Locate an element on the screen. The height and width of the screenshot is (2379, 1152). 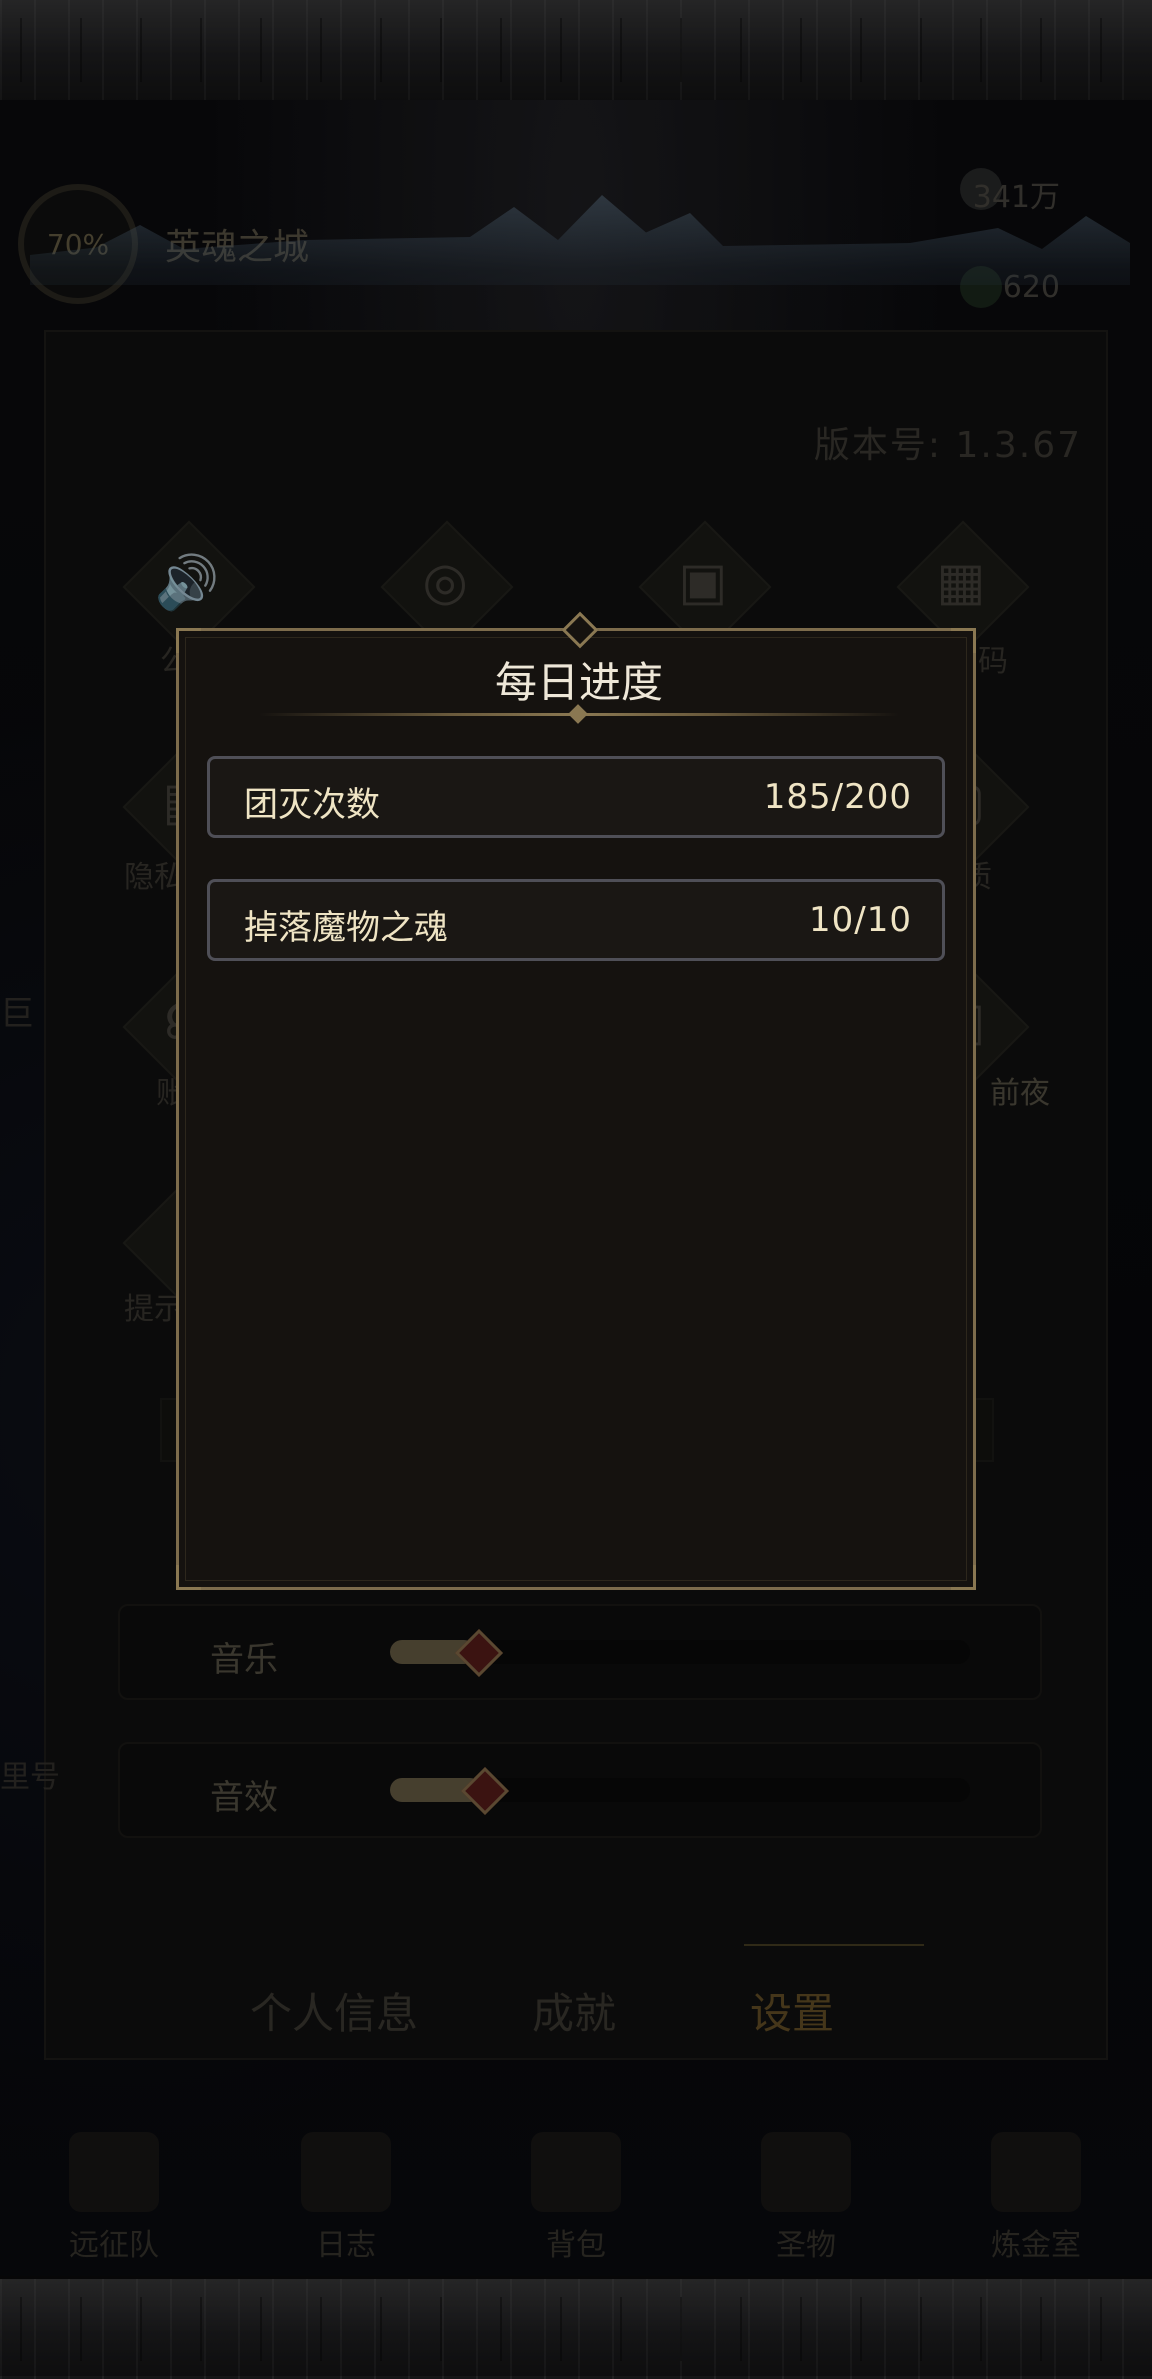
progress-value: 10/10 is located at coordinates (860, 920).